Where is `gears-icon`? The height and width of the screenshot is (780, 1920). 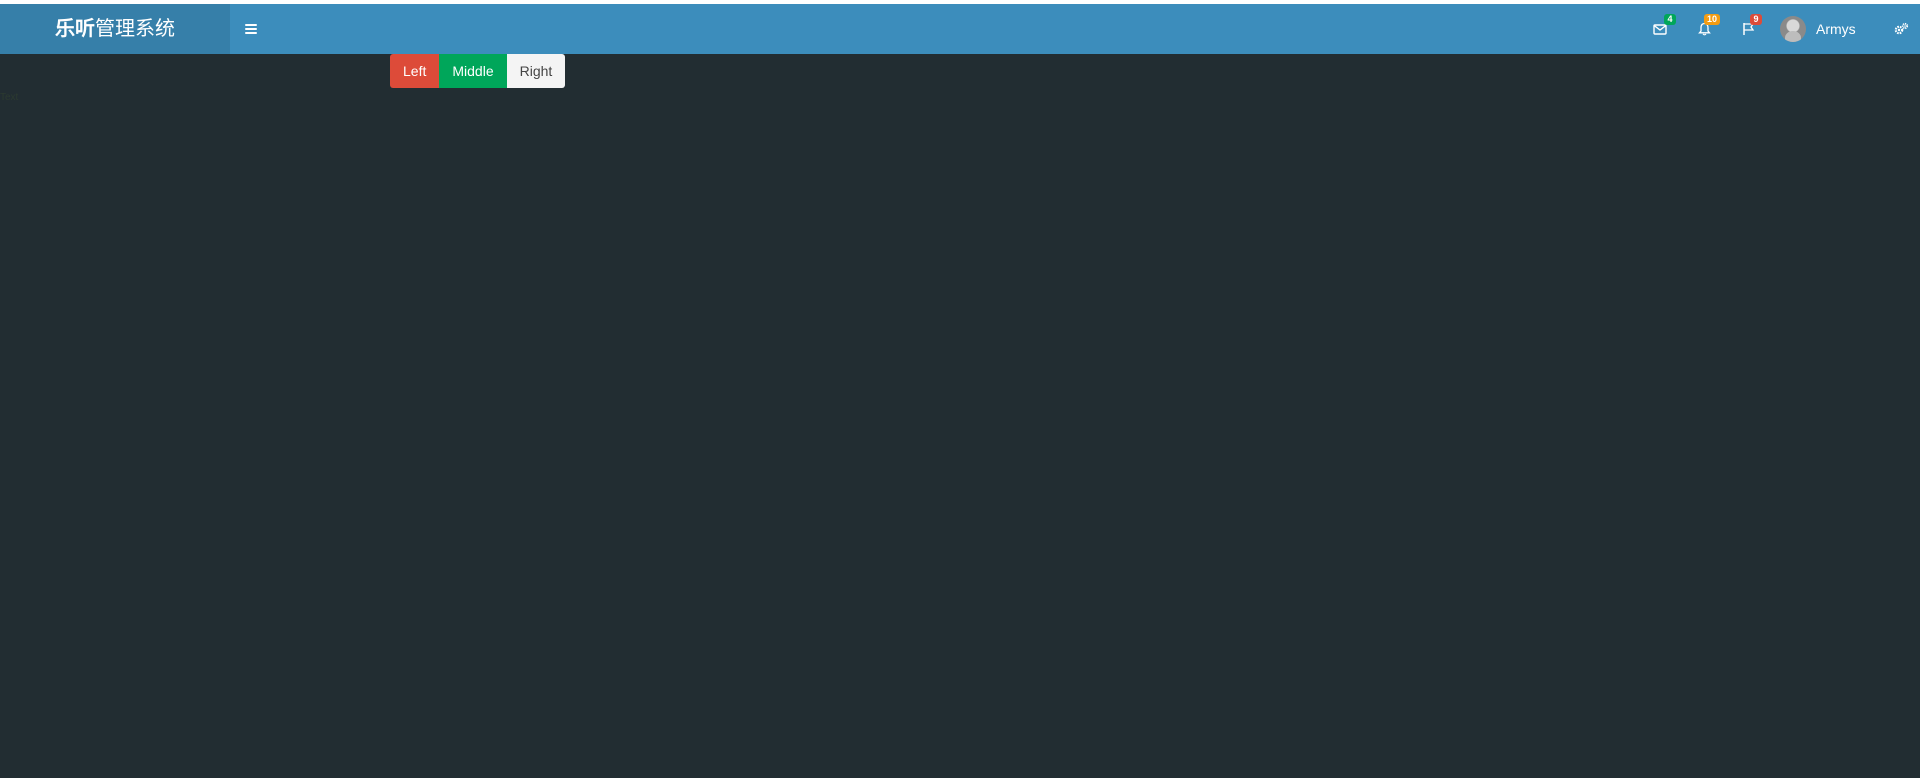
gears-icon is located at coordinates (1901, 28).